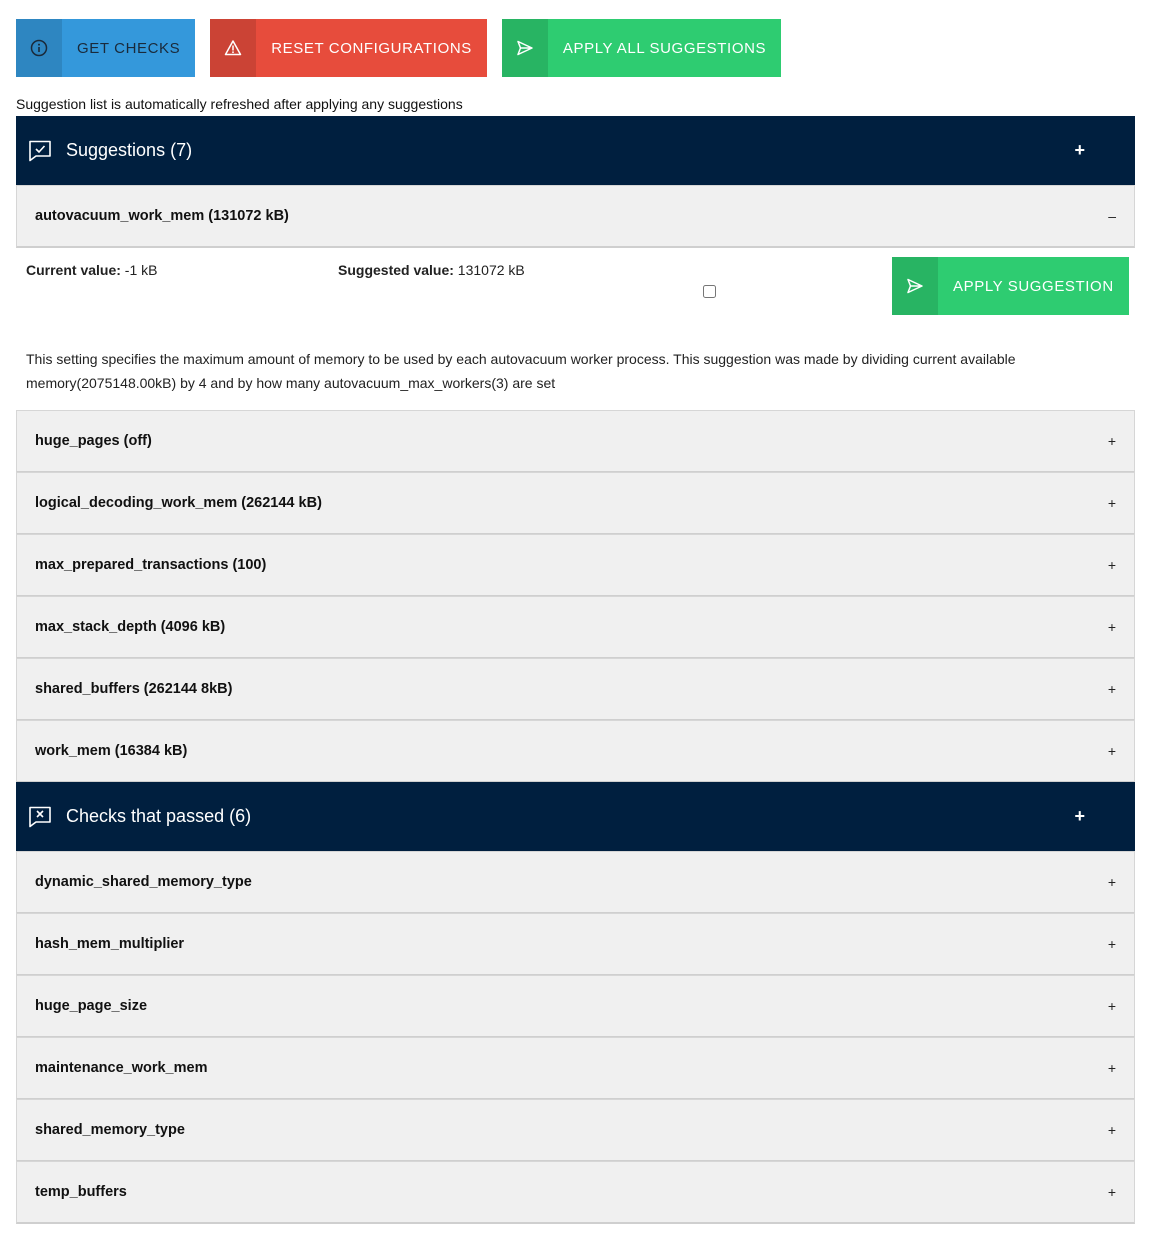 Image resolution: width=1155 pixels, height=1250 pixels. What do you see at coordinates (73, 270) in the screenshot?
I see `current-value-label: Current value:` at bounding box center [73, 270].